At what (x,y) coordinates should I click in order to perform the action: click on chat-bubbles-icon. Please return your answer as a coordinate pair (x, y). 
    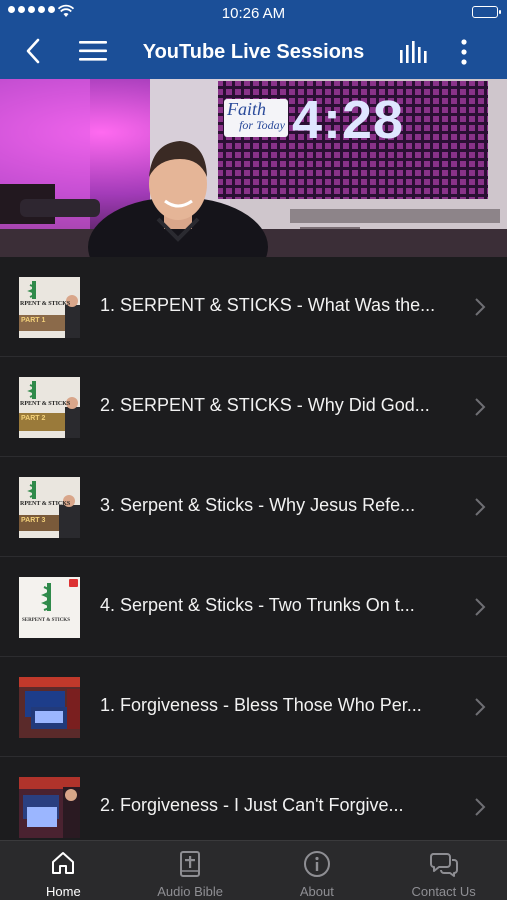
    Looking at the image, I should click on (443, 865).